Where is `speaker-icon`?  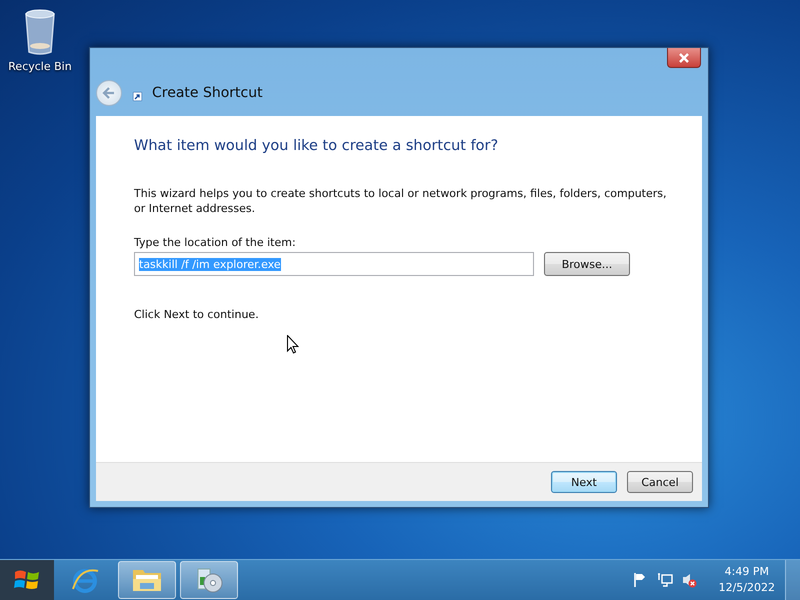
speaker-icon is located at coordinates (688, 580).